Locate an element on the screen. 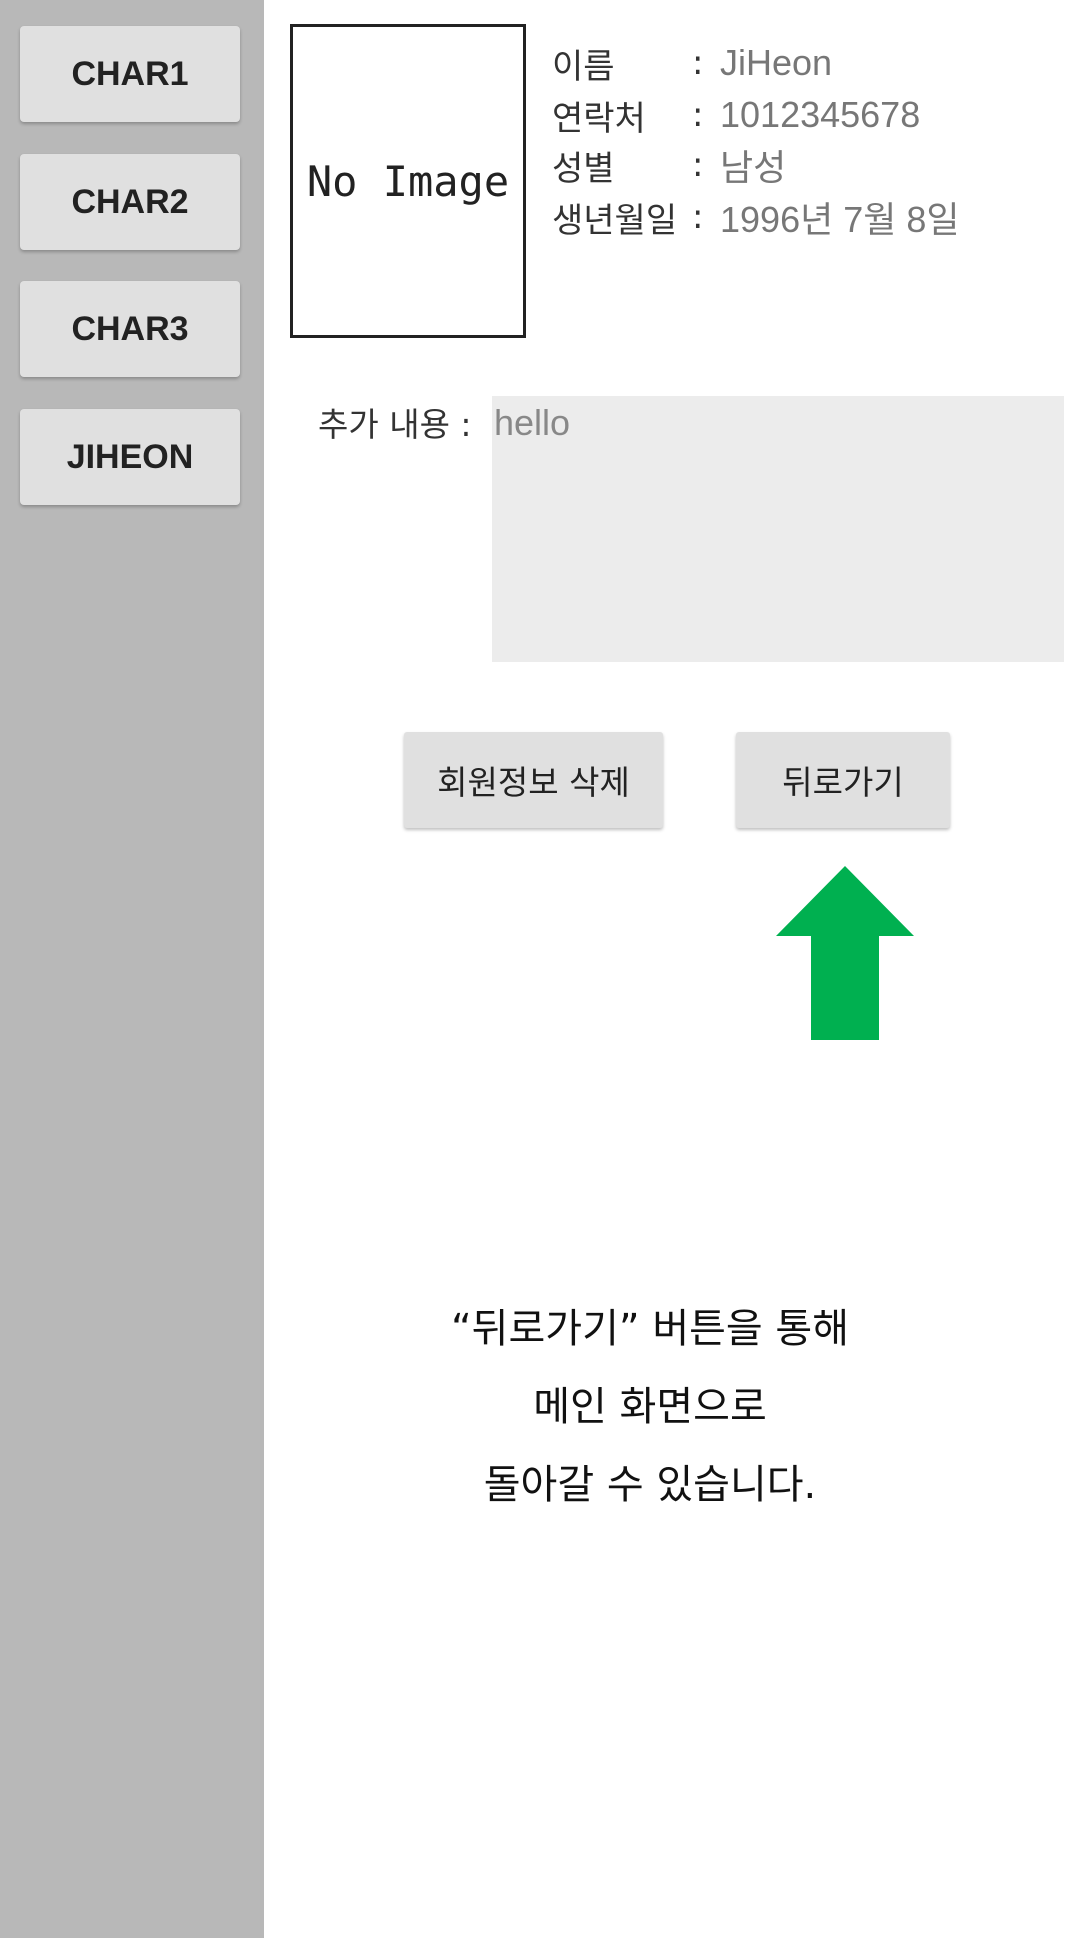 The image size is (1091, 1938). birthdate-row: 생년월일 : 1996년 7월 8일 is located at coordinates (756, 217).